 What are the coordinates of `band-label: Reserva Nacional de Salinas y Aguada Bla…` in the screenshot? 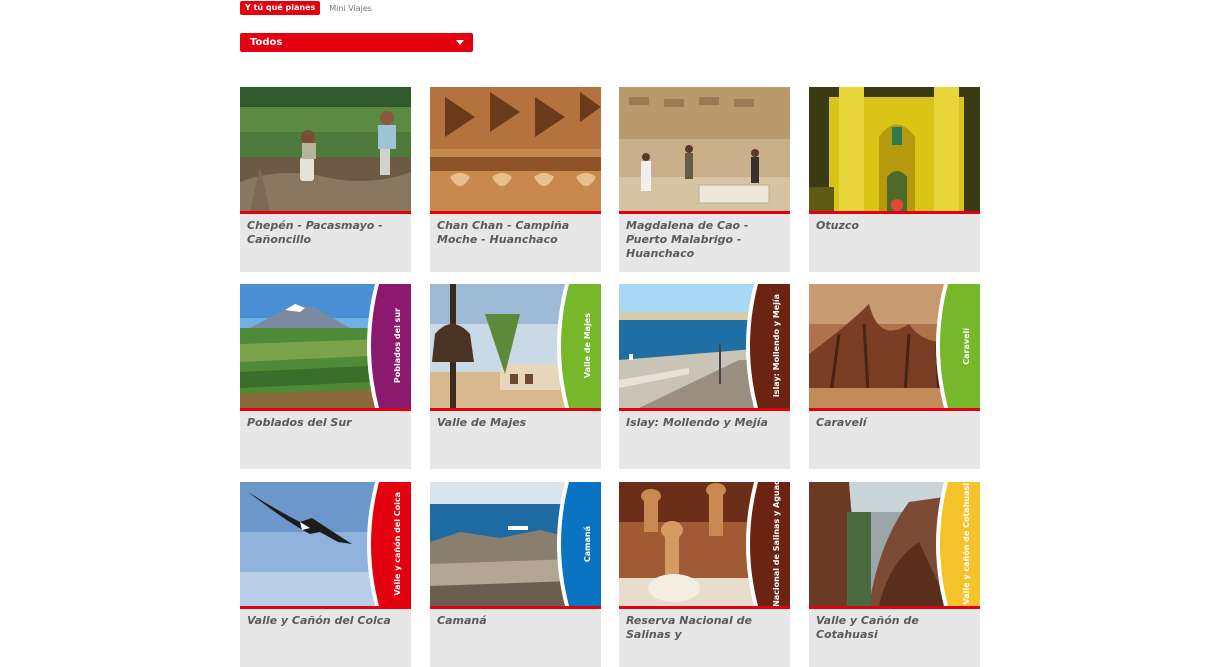 It's located at (776, 544).